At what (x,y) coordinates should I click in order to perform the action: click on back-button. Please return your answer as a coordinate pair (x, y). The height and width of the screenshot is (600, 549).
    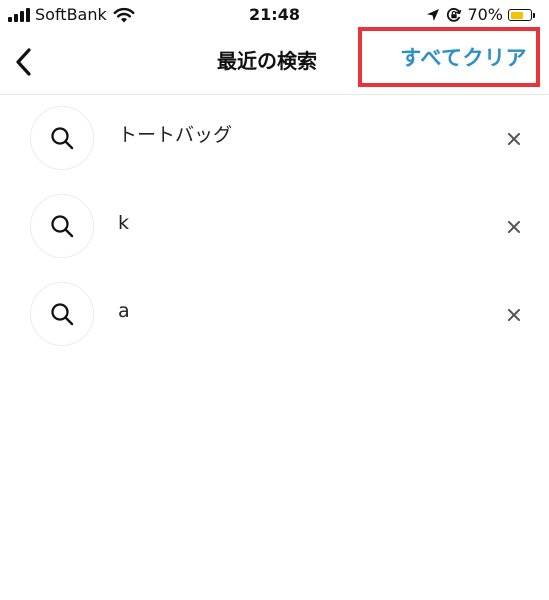
    Looking at the image, I should click on (23, 62).